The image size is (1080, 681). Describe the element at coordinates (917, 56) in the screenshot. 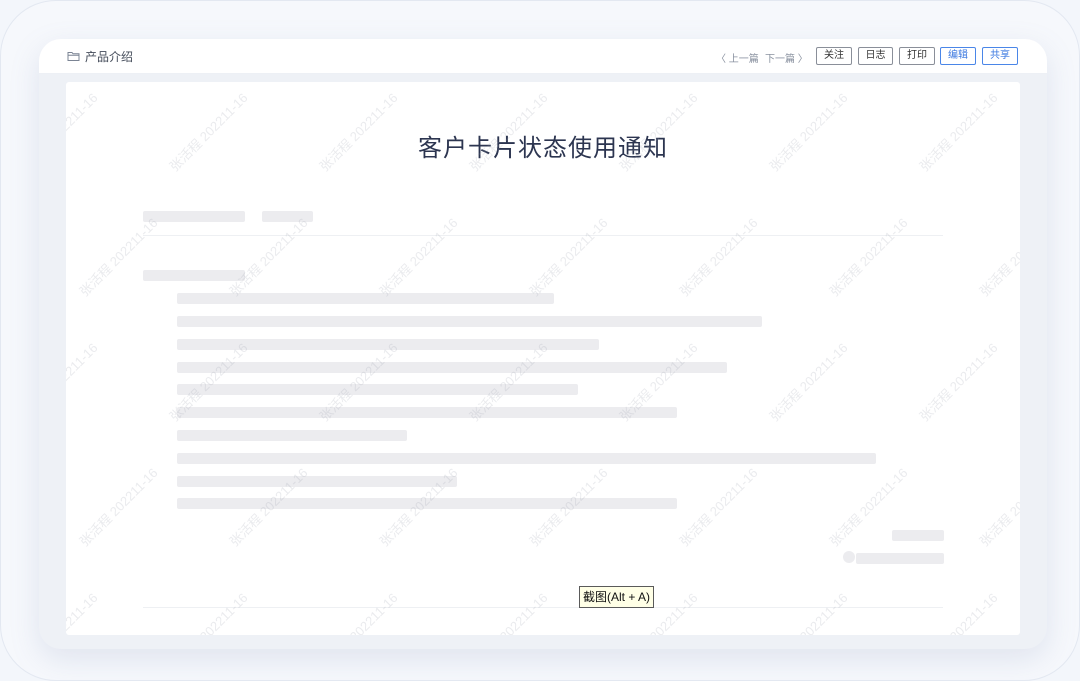

I see `print-button: 打印` at that location.